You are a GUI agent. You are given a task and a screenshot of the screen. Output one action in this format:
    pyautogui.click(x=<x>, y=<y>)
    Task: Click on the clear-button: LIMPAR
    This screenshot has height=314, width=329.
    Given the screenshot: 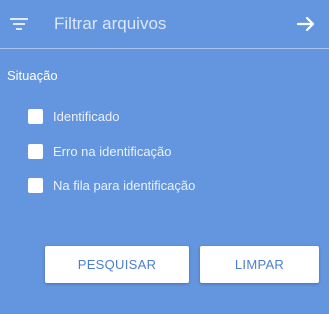 What is the action you would take?
    pyautogui.click(x=259, y=264)
    